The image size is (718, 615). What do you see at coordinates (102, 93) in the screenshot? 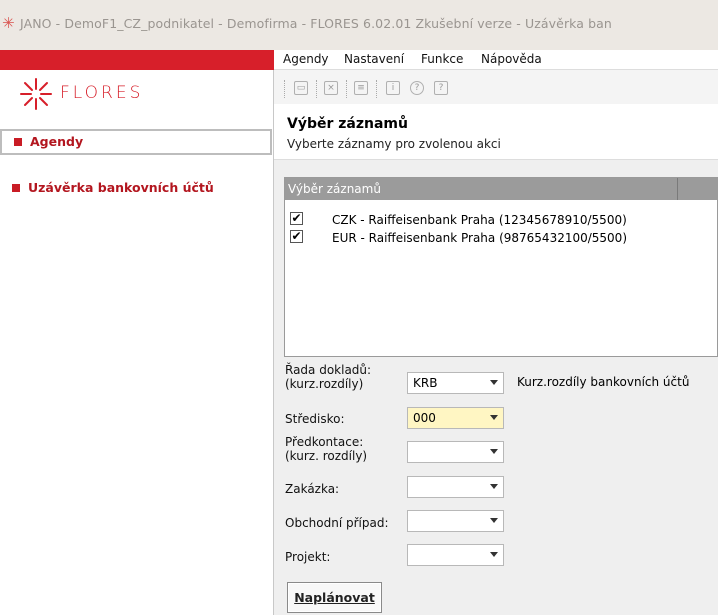
I see `flores-logo-text: FLORES` at bounding box center [102, 93].